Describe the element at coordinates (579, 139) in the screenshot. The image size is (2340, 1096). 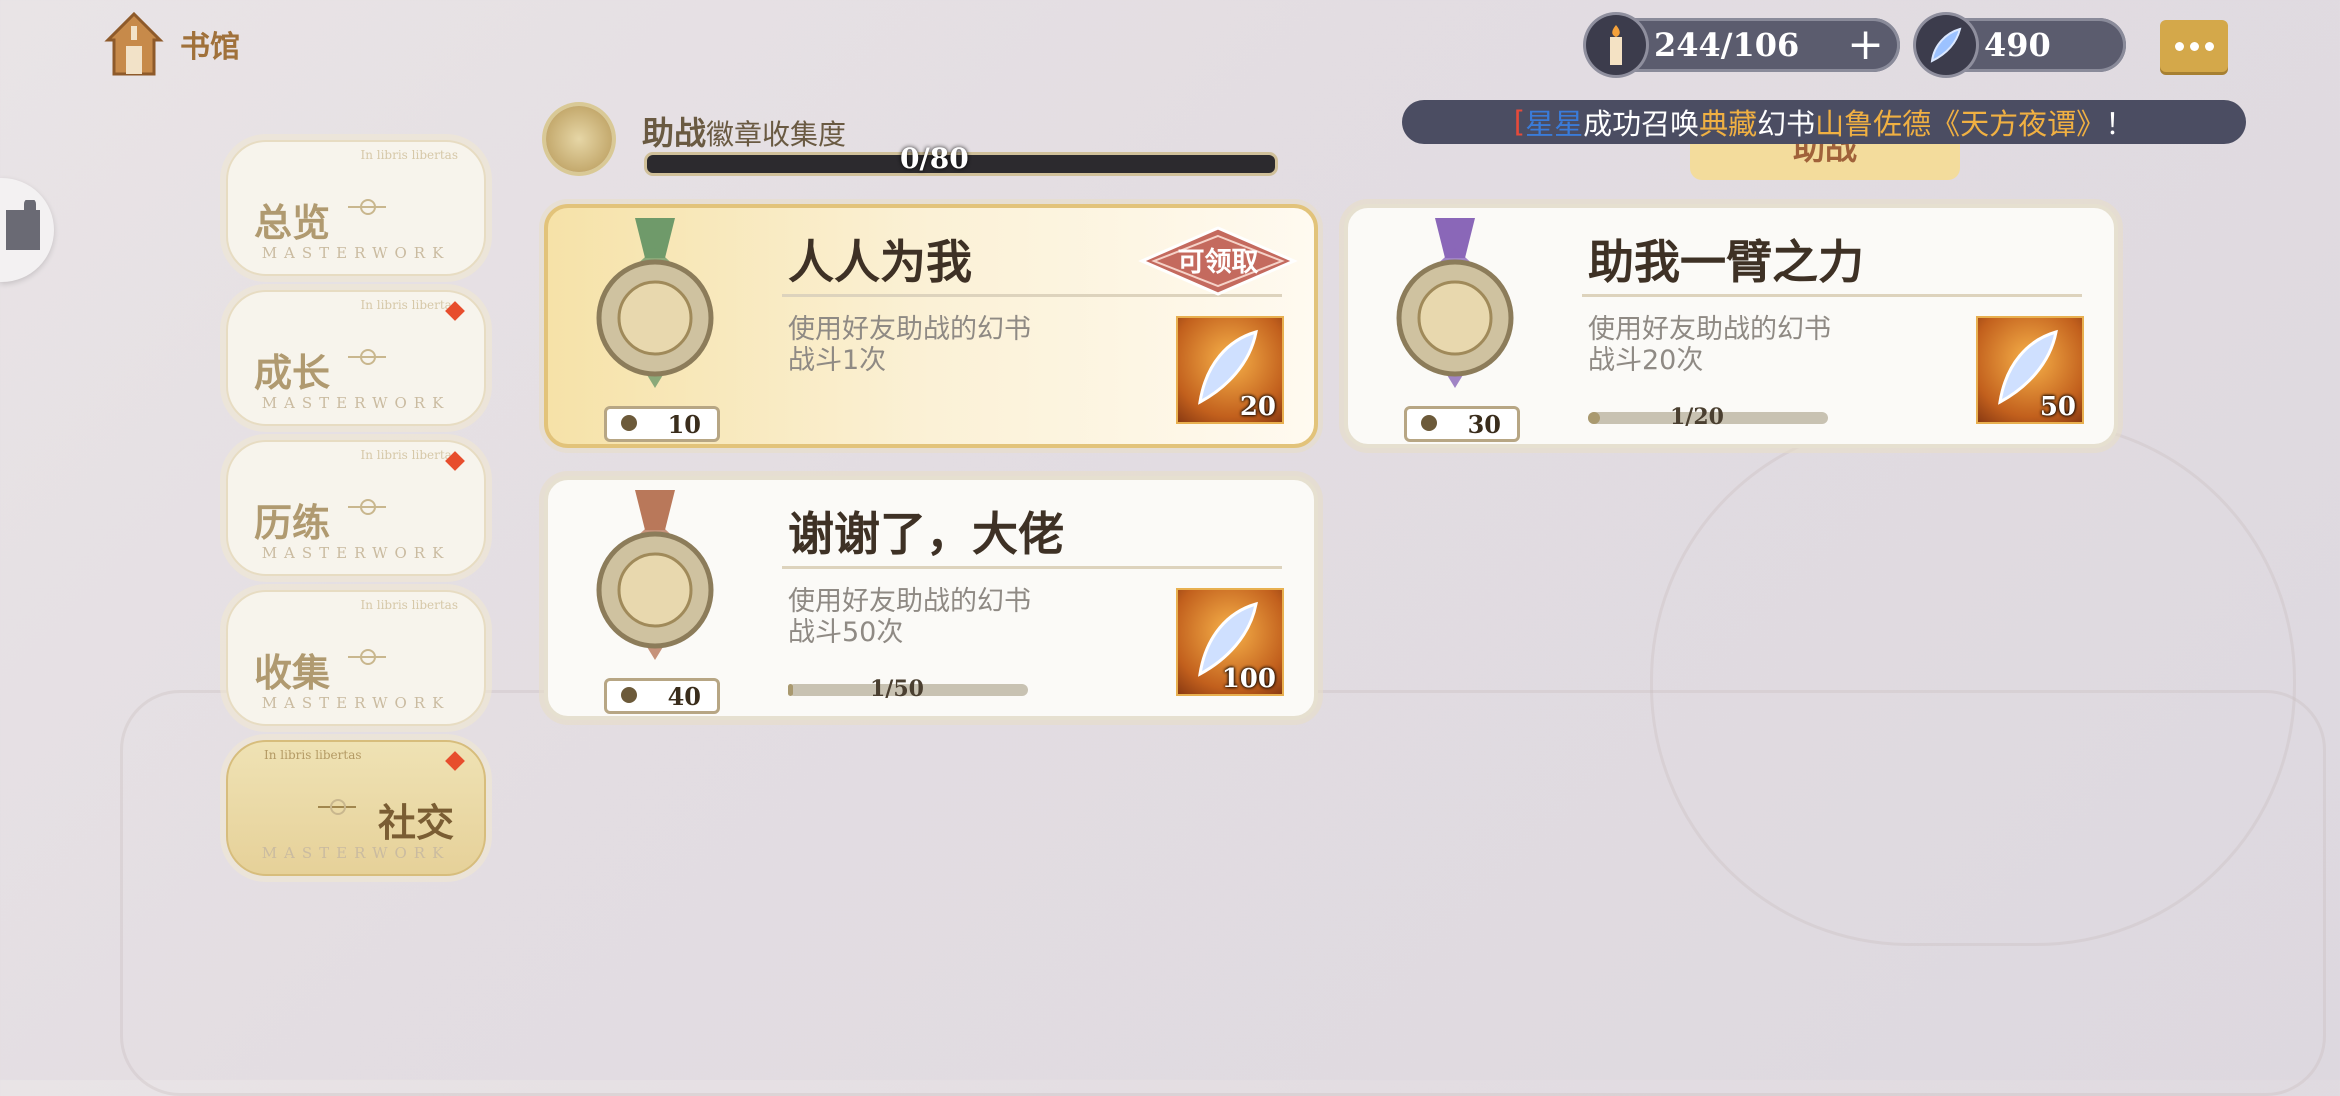
I see `globe-medal-icon` at that location.